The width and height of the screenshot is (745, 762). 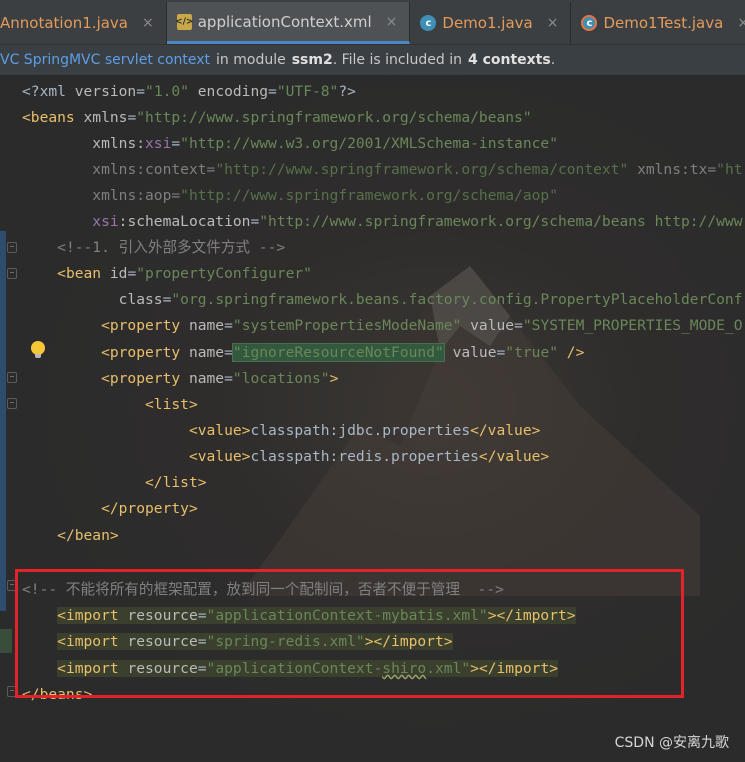 I want to click on code-line: </list>, so click(x=114, y=483).